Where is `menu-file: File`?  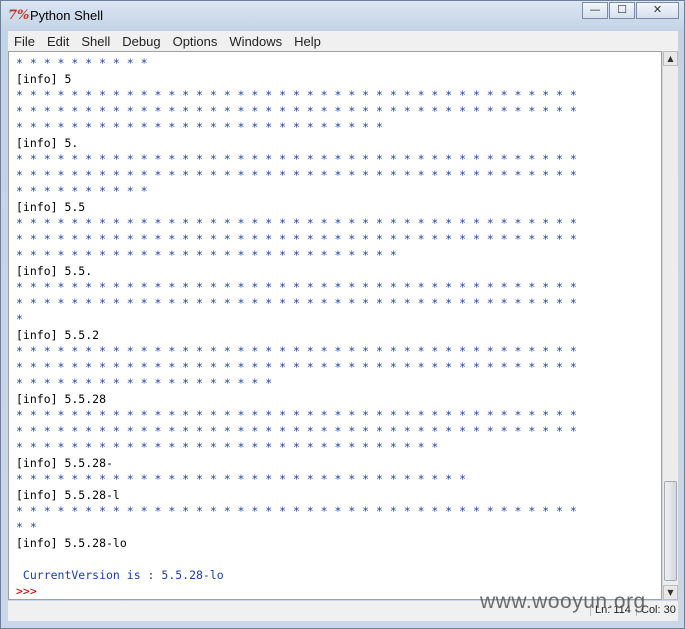
menu-file: File is located at coordinates (24, 41).